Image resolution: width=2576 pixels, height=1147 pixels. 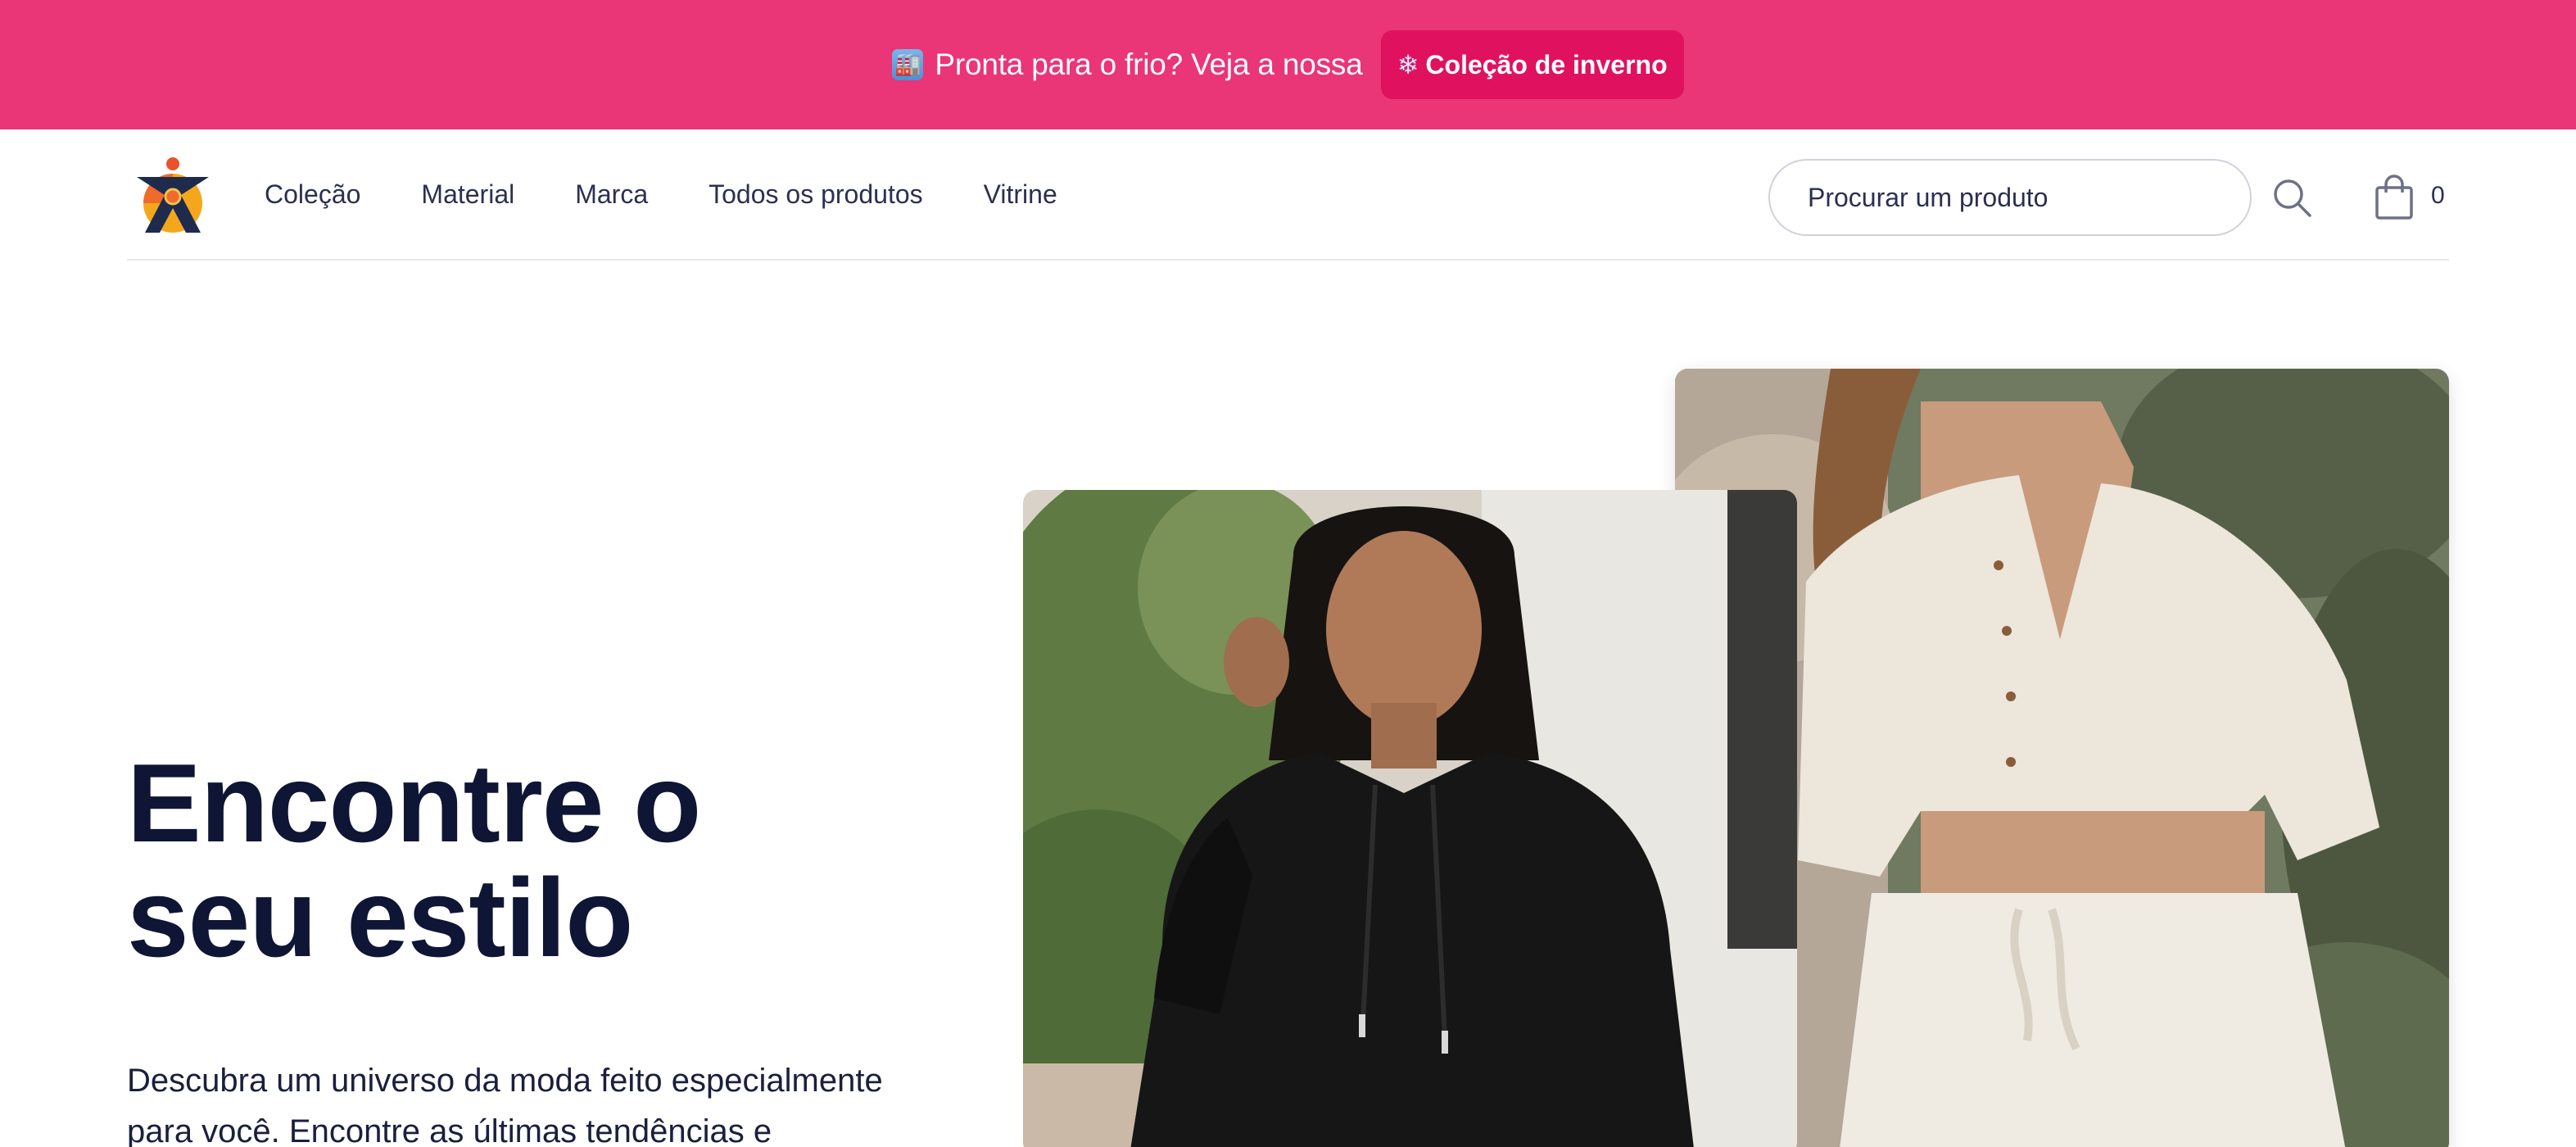 I want to click on announcement-text: Pronta para o frio? Veja a nossa, so click(x=1149, y=64).